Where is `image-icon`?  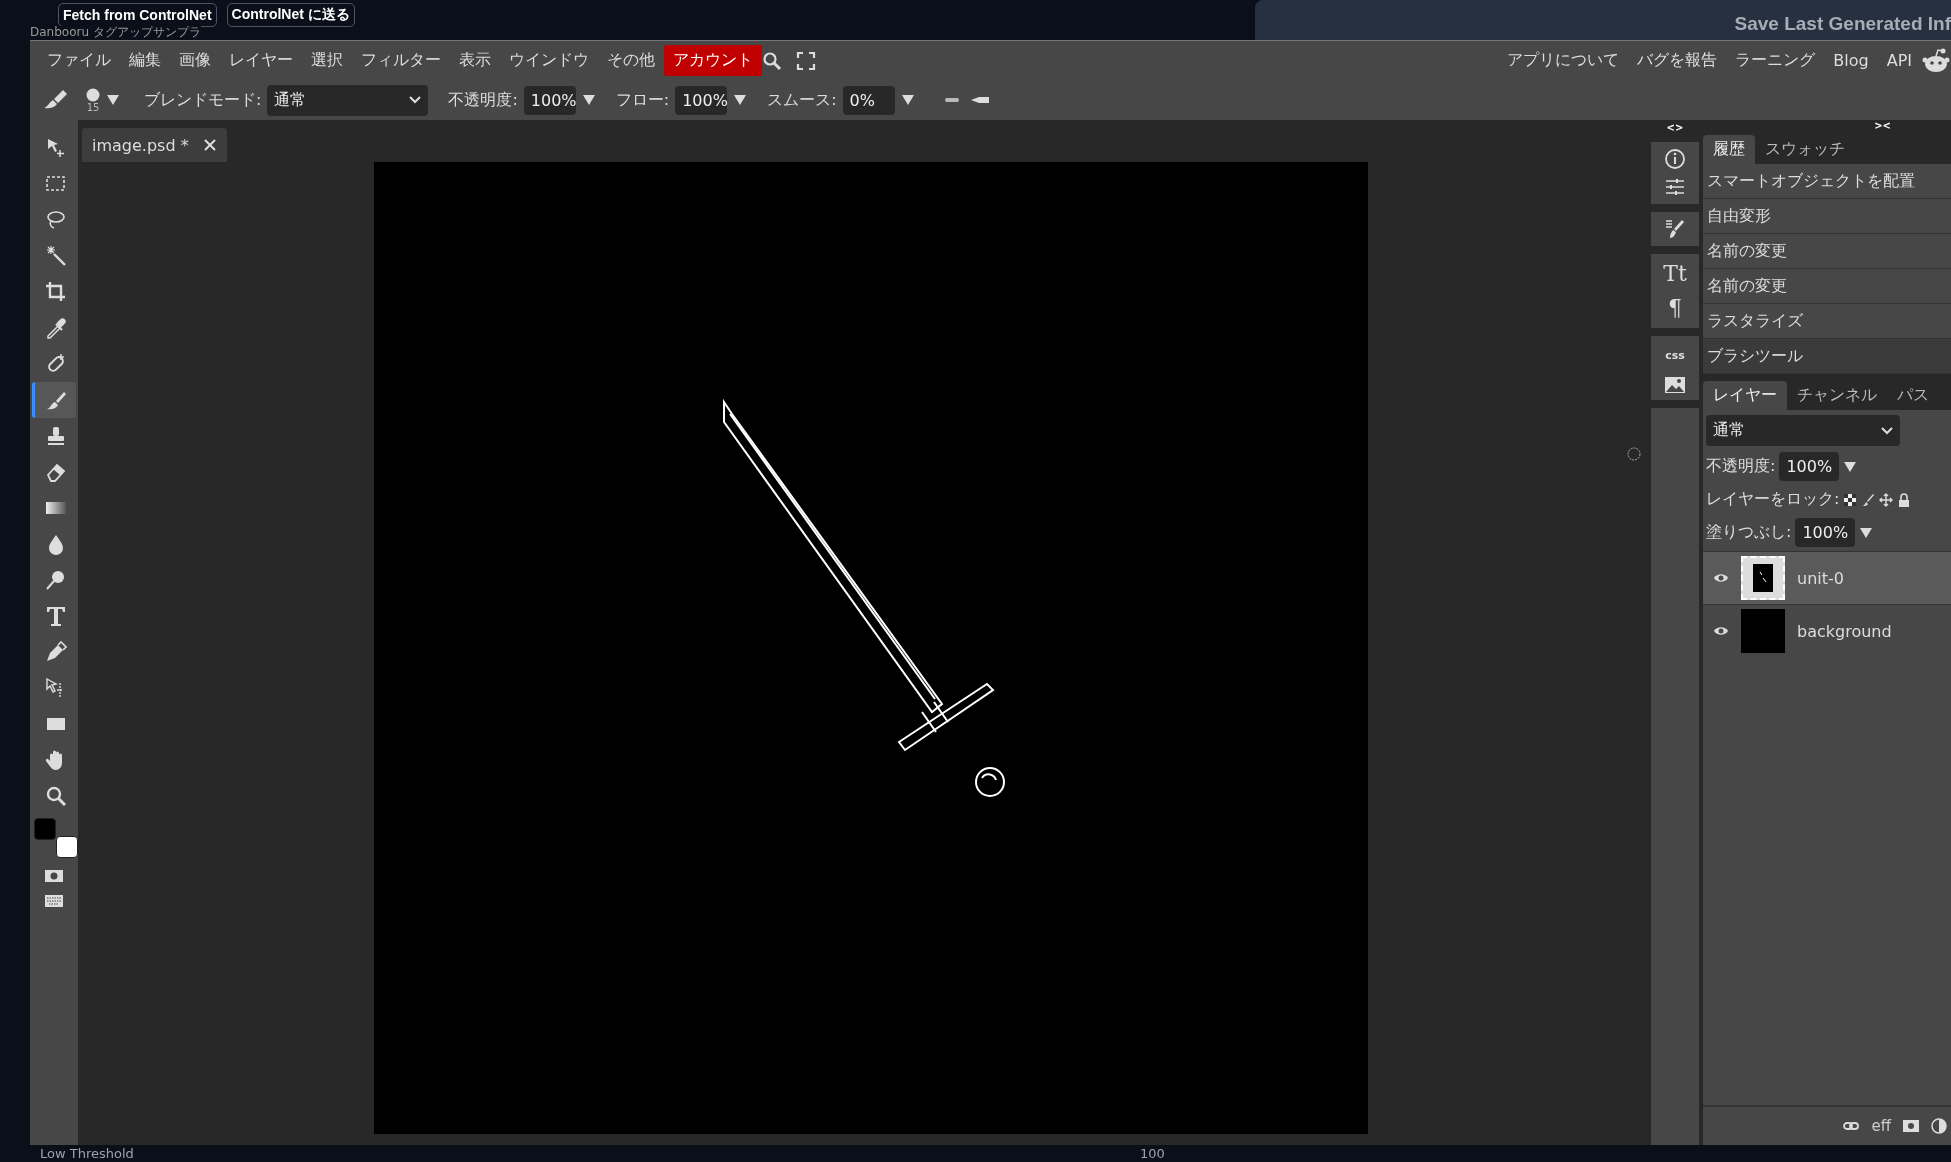 image-icon is located at coordinates (1675, 385).